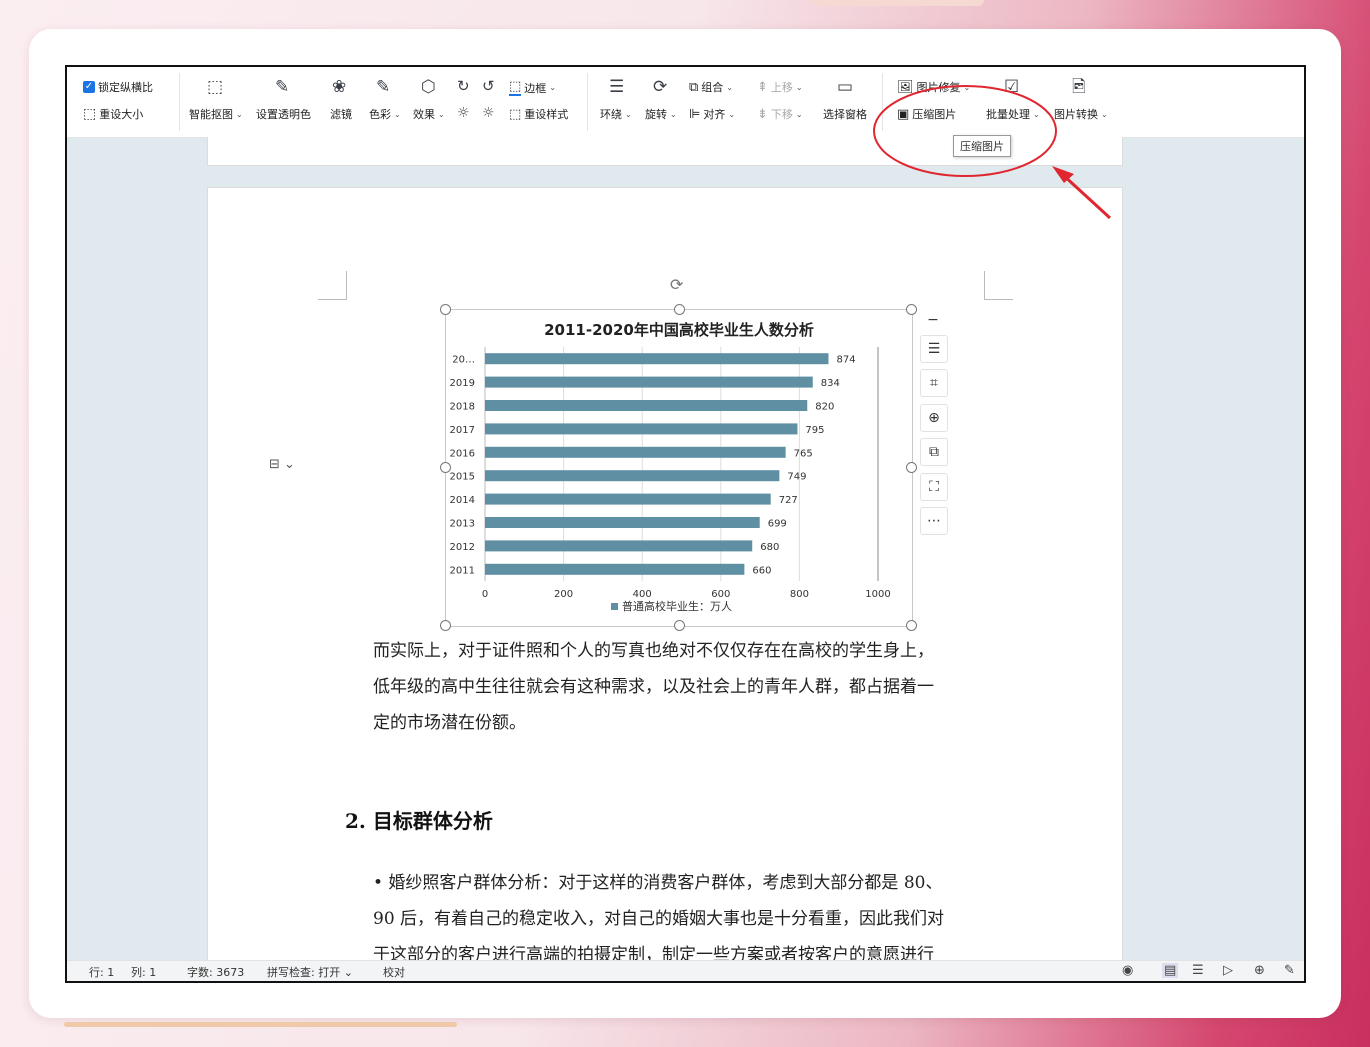 This screenshot has width=1370, height=1047. What do you see at coordinates (419, 821) in the screenshot?
I see `section-heading: 2. 目标群体分析` at bounding box center [419, 821].